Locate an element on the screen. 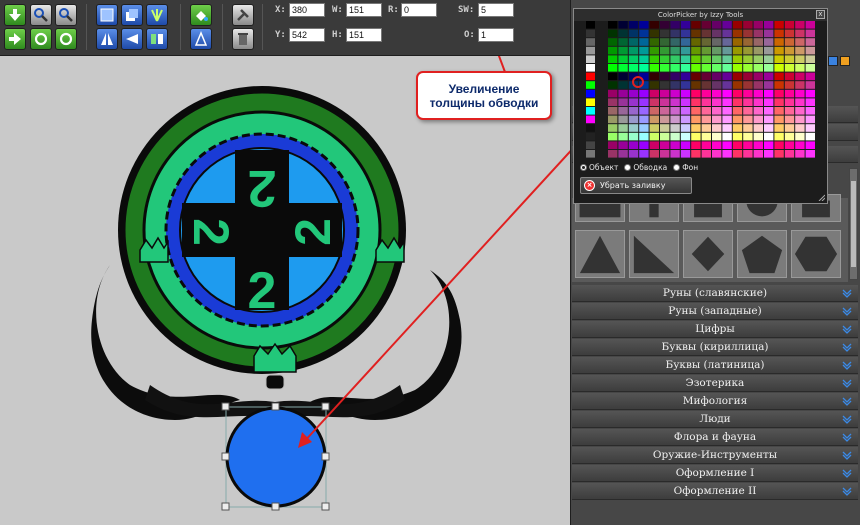 The image size is (860, 525). flip-vertical-button is located at coordinates (132, 39).